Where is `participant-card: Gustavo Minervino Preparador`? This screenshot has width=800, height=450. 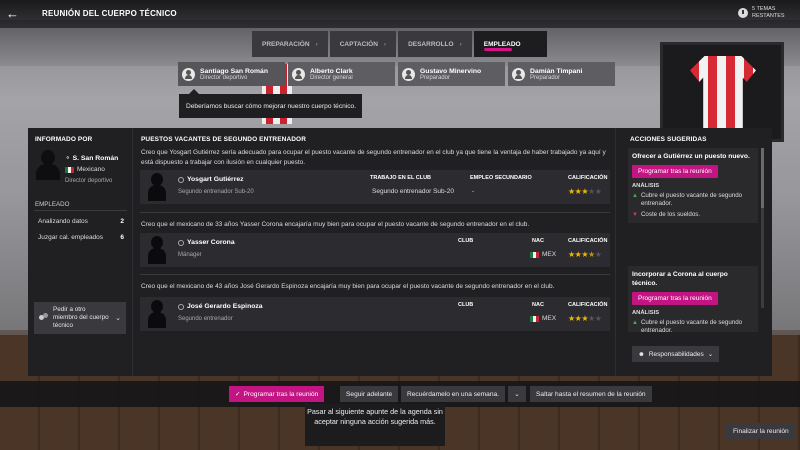 participant-card: Gustavo Minervino Preparador is located at coordinates (451, 74).